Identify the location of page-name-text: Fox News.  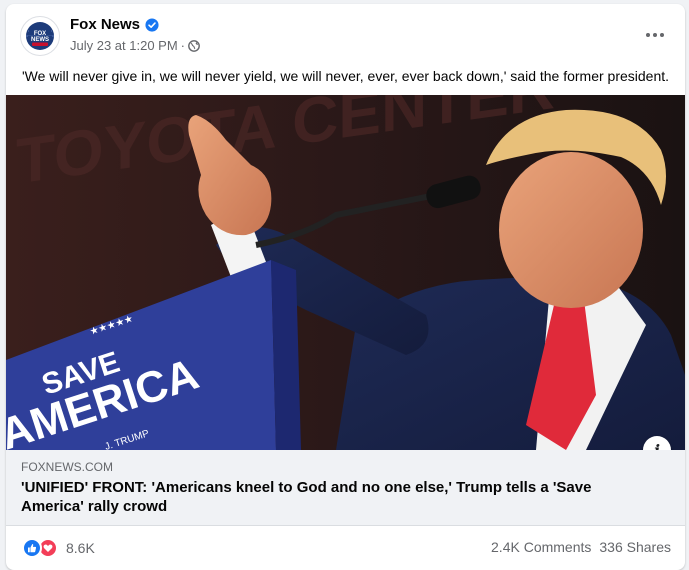
(105, 24).